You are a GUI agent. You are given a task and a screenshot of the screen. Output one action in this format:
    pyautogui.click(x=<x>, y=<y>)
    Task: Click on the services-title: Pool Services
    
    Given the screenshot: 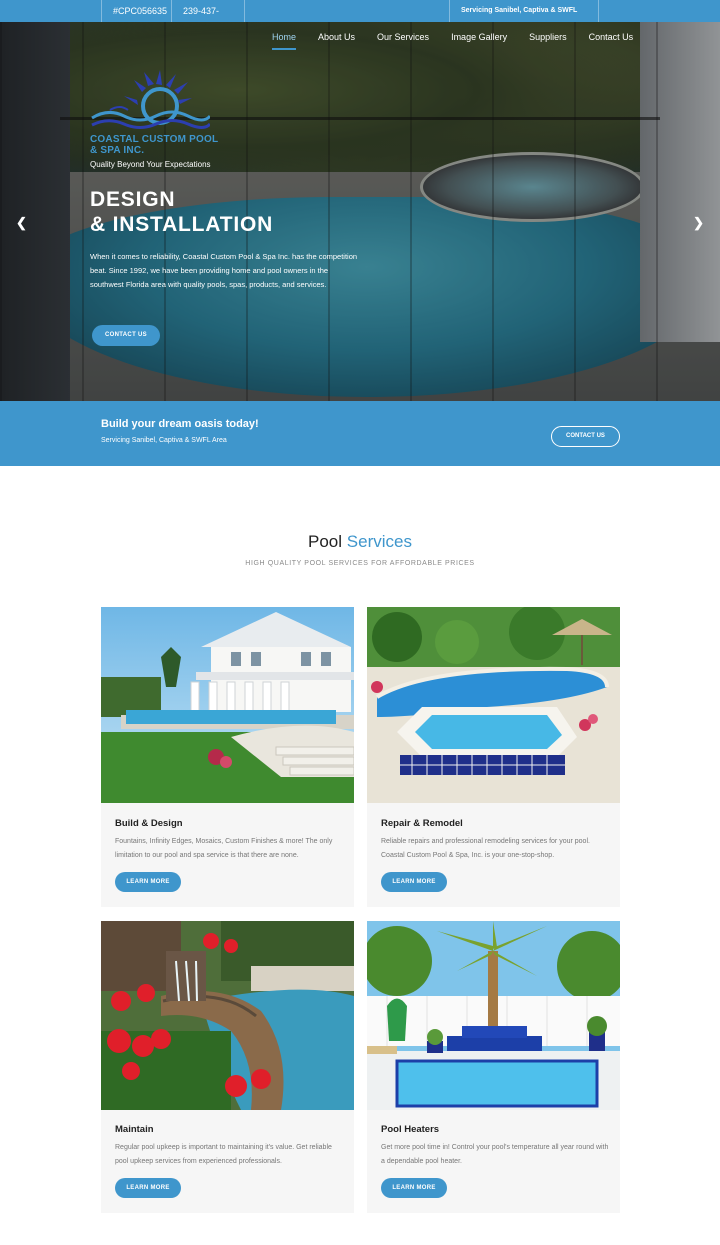 What is the action you would take?
    pyautogui.click(x=360, y=542)
    